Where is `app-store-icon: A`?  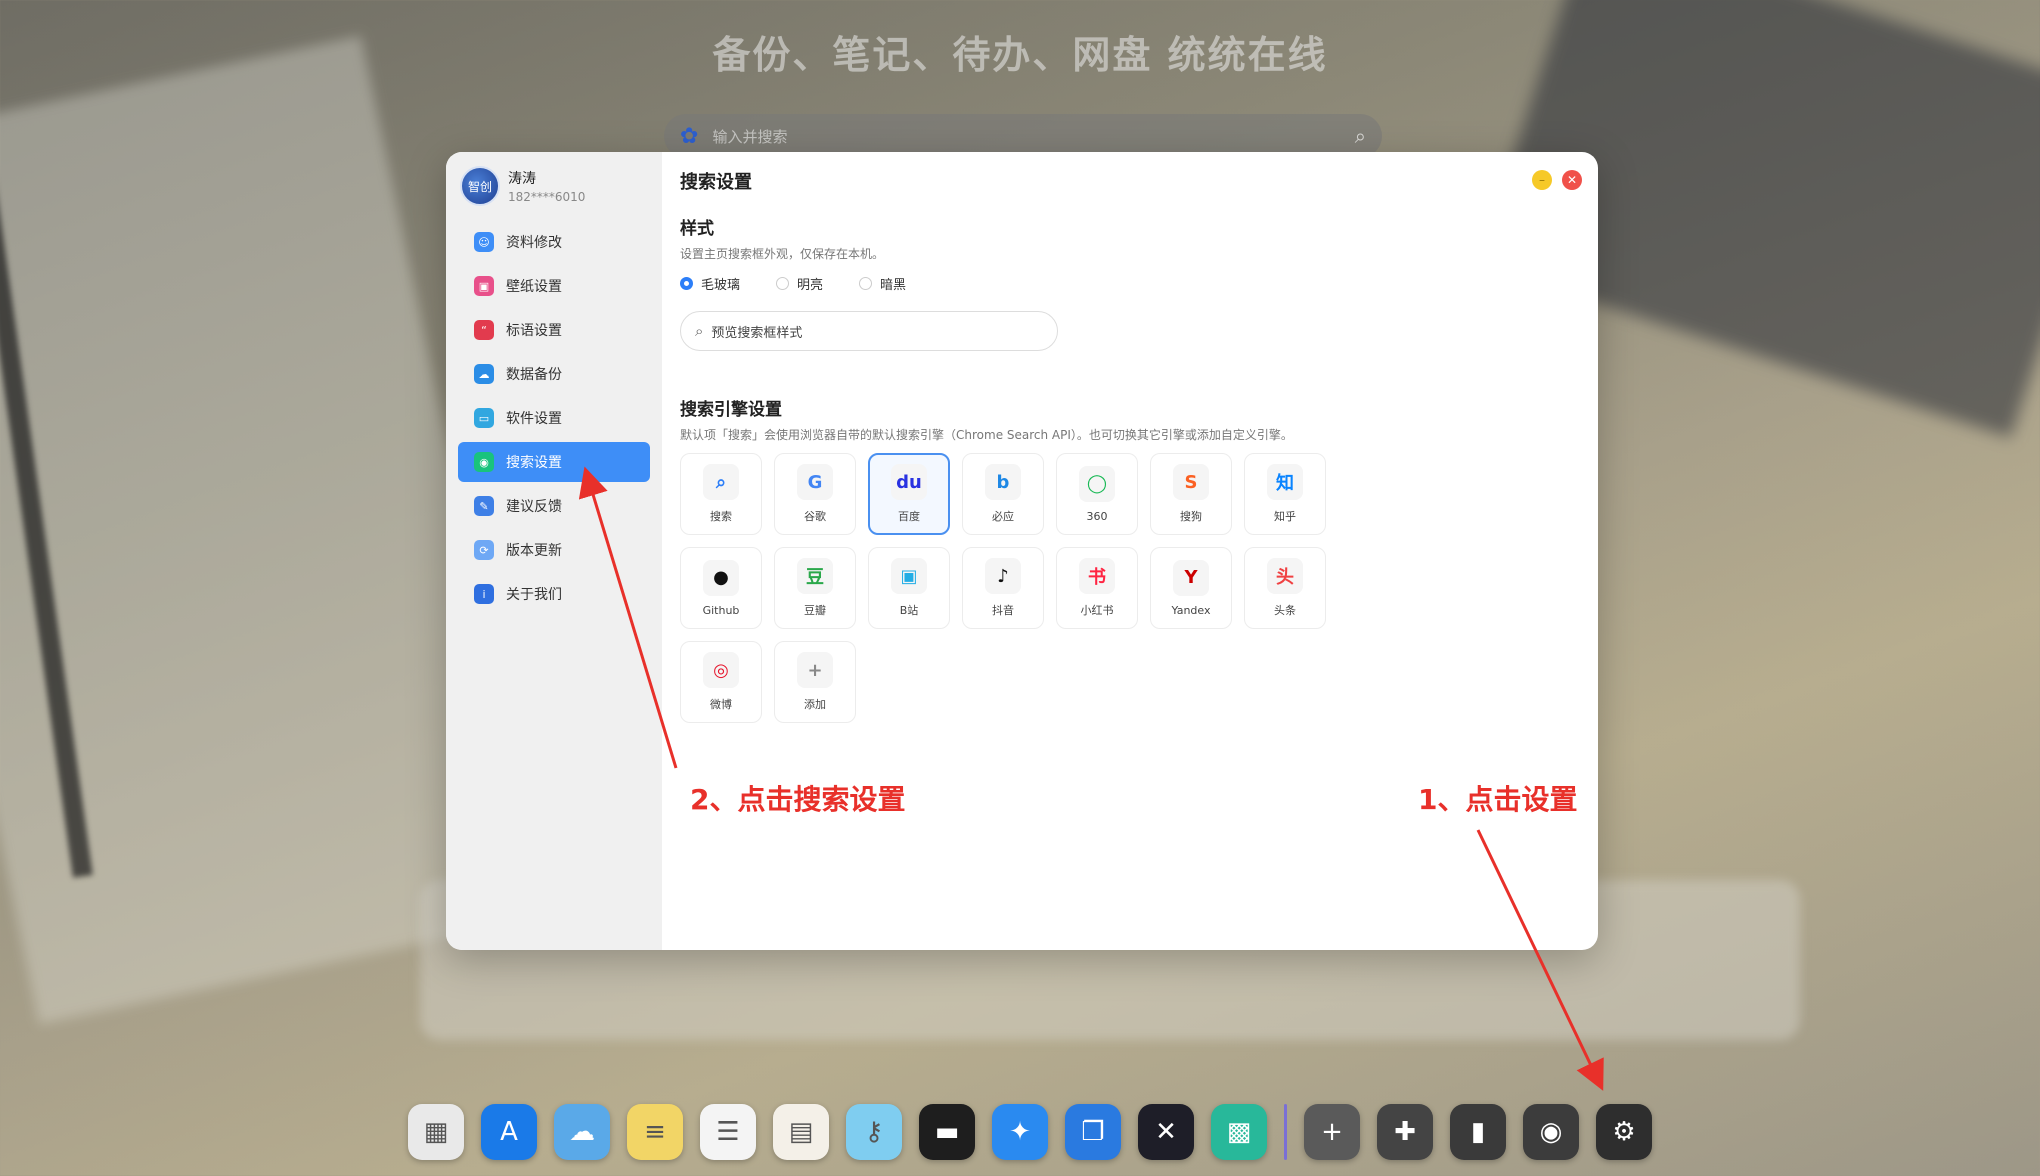
app-store-icon: A is located at coordinates (509, 1132).